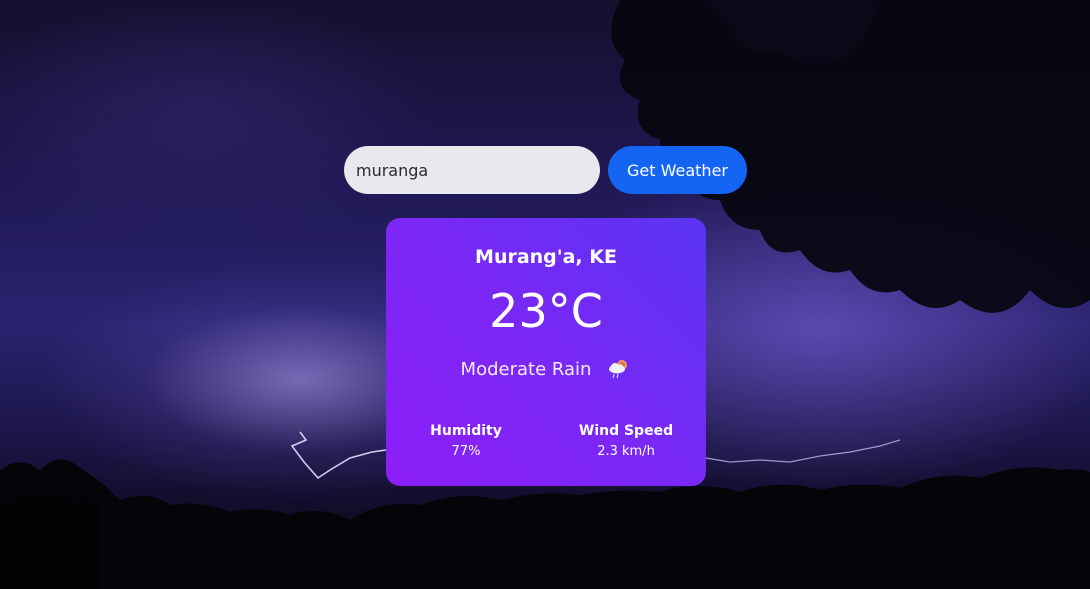 This screenshot has width=1090, height=589. I want to click on weather-description-row: Moderate Rain, so click(546, 369).